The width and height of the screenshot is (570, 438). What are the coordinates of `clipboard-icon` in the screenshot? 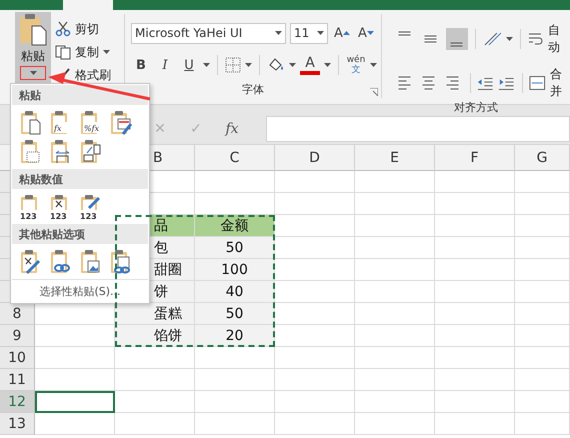 It's located at (33, 29).